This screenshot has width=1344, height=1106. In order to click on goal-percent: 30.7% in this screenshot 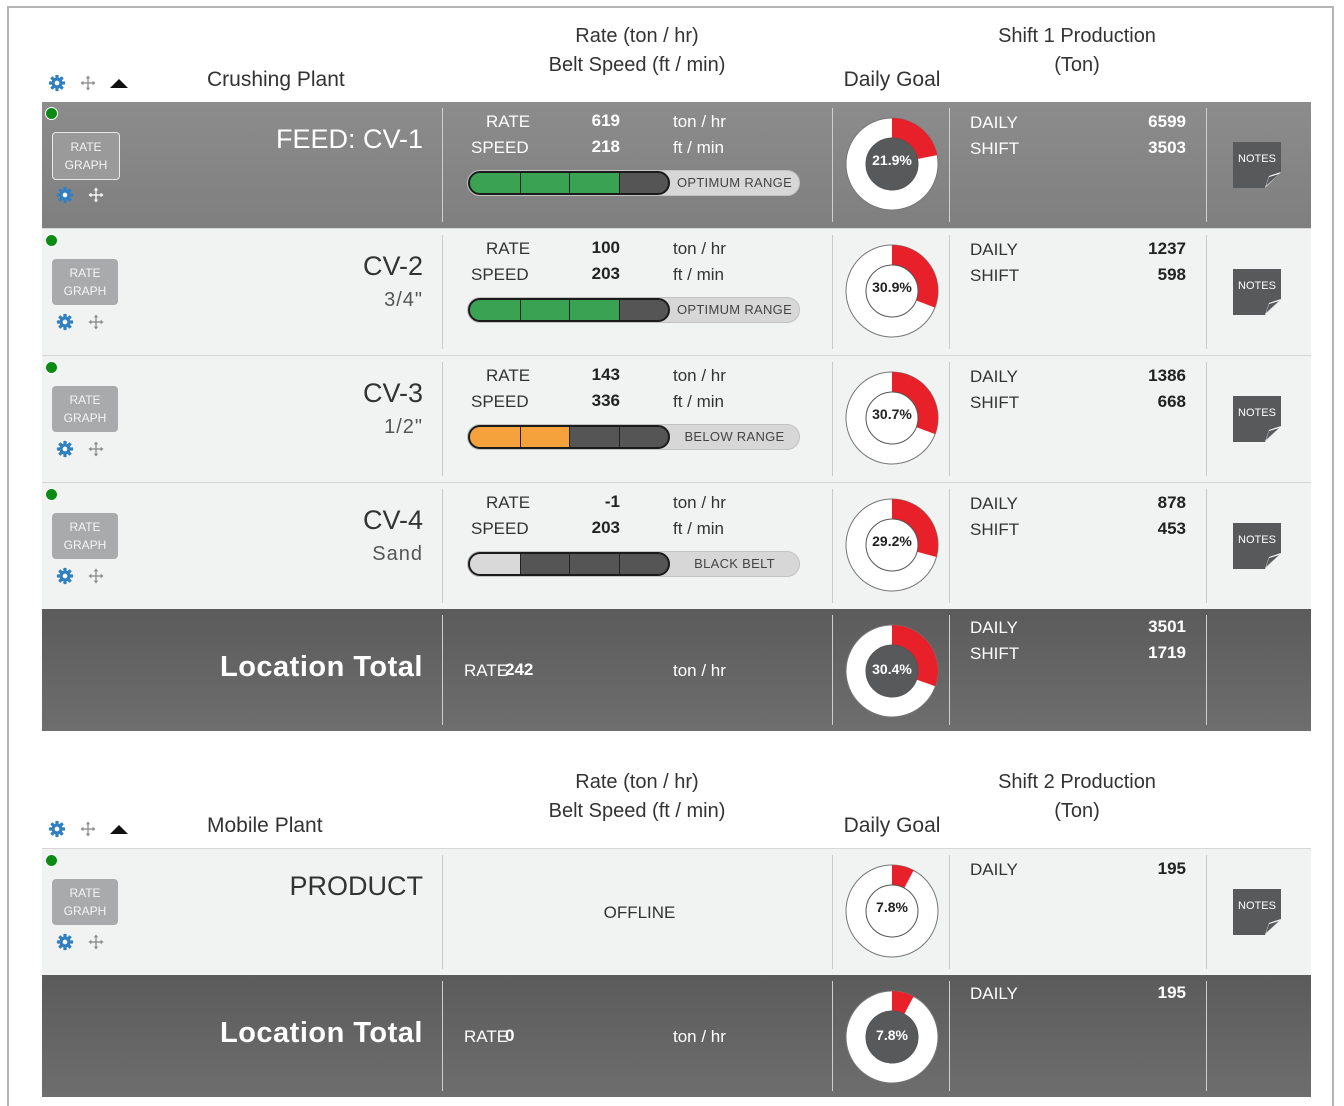, I will do `click(892, 414)`.